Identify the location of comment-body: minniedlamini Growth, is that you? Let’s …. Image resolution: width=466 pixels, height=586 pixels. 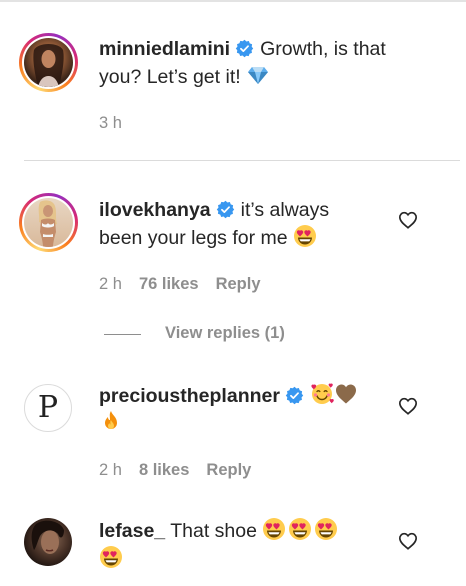
(259, 63).